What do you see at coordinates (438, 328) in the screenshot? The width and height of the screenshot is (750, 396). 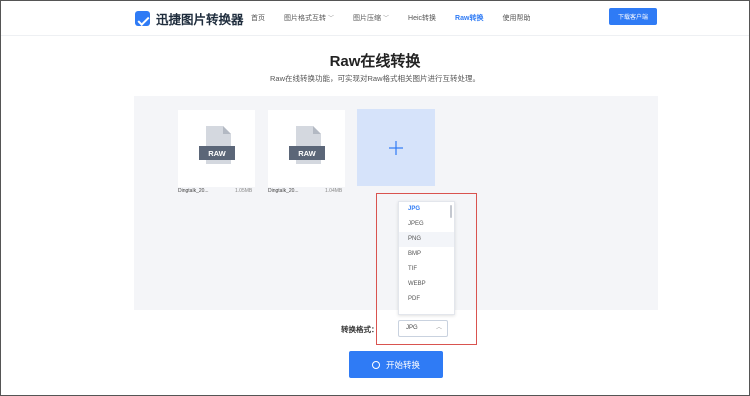 I see `chevron-up-icon: ︿` at bounding box center [438, 328].